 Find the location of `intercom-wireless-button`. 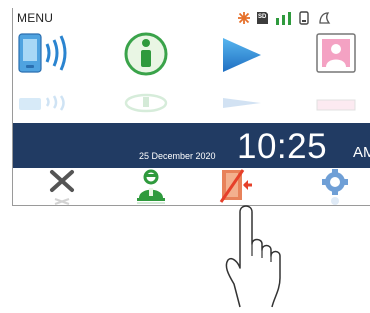

intercom-wireless-button is located at coordinates (42, 75).